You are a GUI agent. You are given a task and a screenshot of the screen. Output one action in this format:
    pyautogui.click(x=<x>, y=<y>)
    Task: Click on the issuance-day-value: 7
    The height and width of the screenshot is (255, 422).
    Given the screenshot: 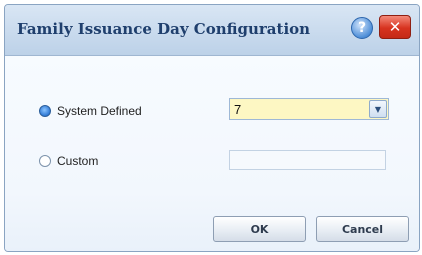 What is the action you would take?
    pyautogui.click(x=238, y=109)
    